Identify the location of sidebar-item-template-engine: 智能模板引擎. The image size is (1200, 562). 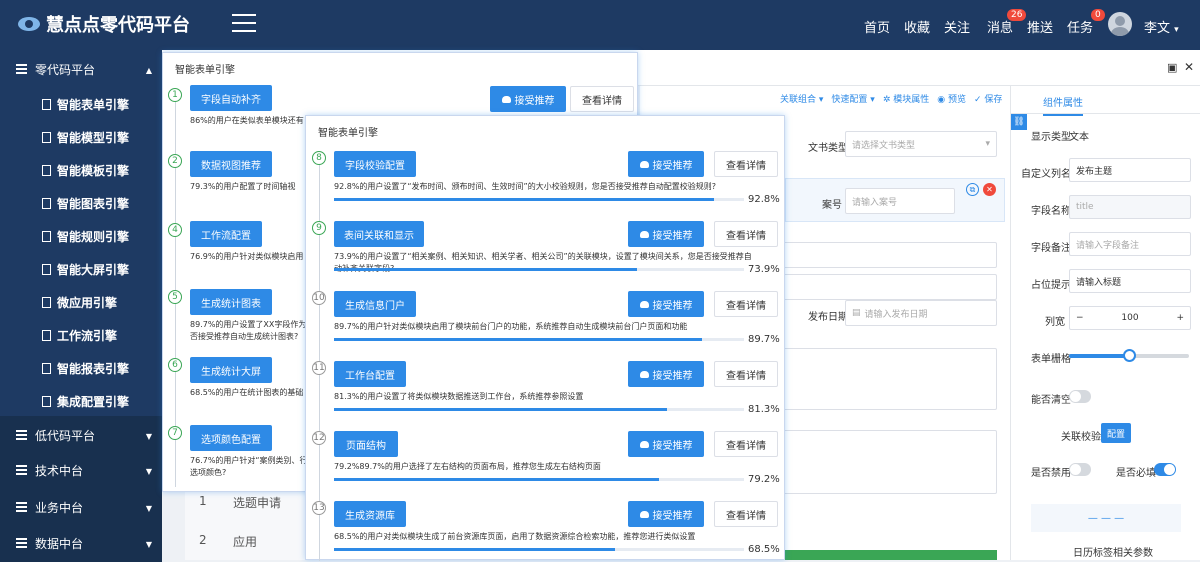
(81, 170).